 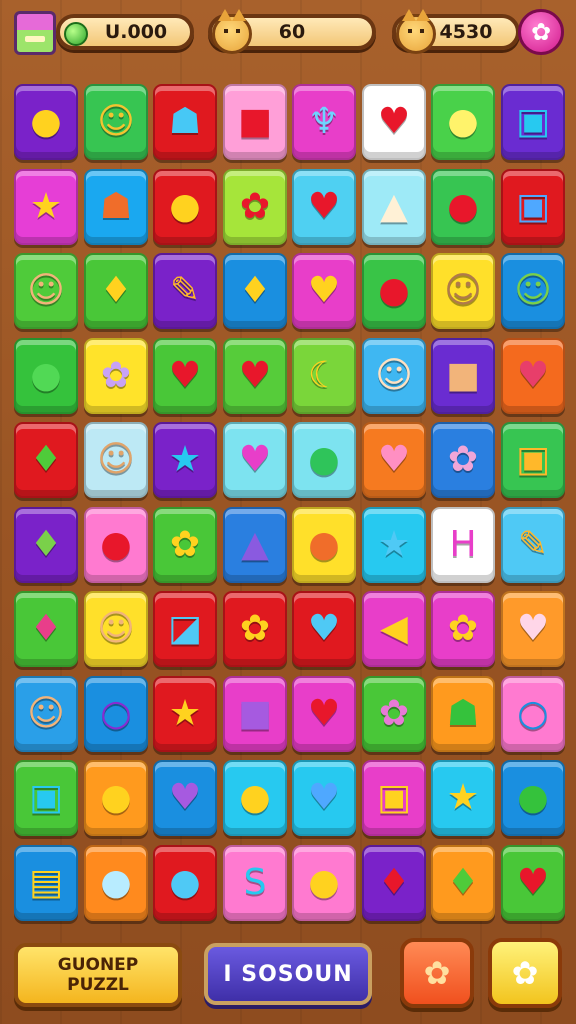 I want to click on tile-candy-icon: ☗, so click(x=185, y=121).